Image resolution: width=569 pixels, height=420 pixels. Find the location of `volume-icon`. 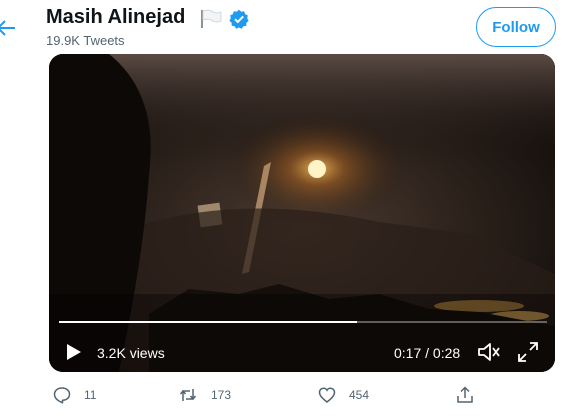

volume-icon is located at coordinates (489, 352).